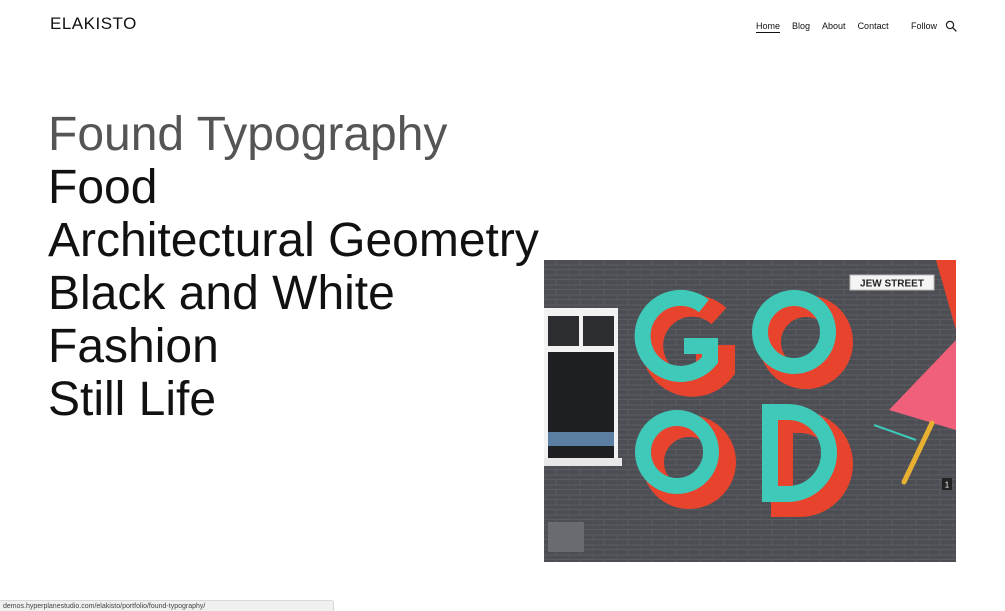 This screenshot has height=611, width=1005. Describe the element at coordinates (293, 346) in the screenshot. I see `portfolio-item-fashion: Fashion` at that location.